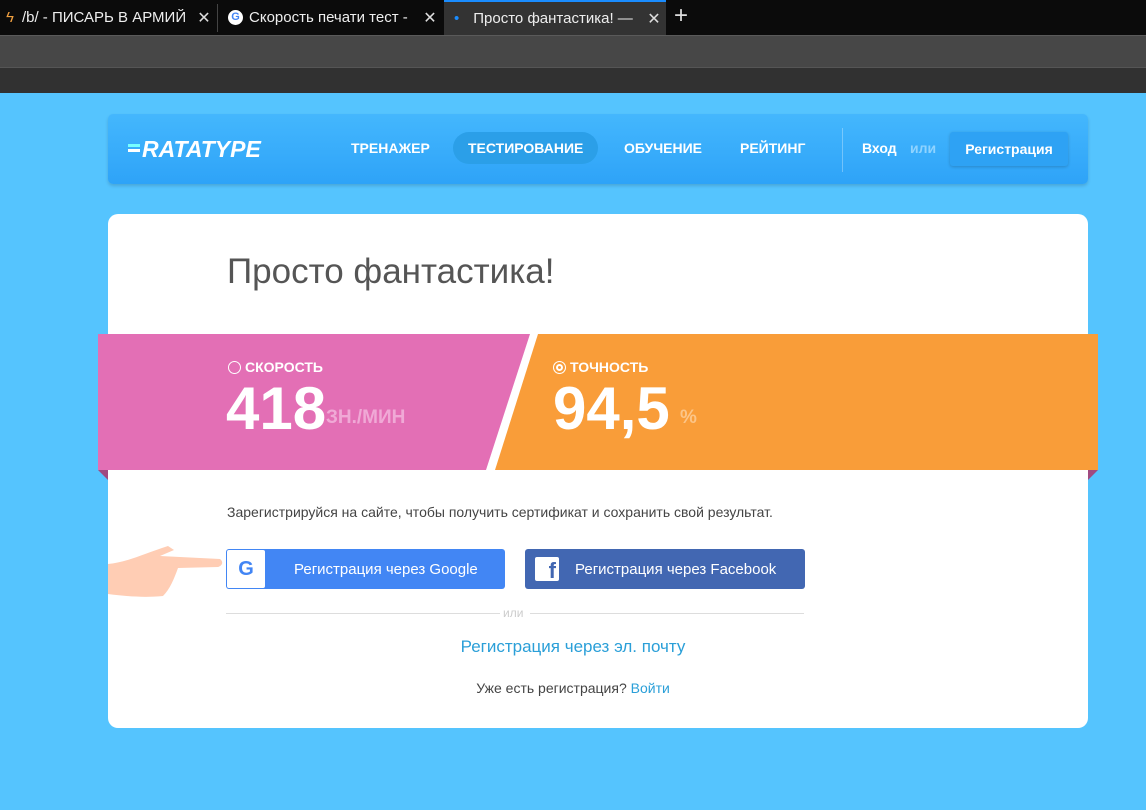 This screenshot has height=810, width=1146. I want to click on tab-title: /b/ - ПИСАРЬ В АРМИЙ, so click(104, 17).